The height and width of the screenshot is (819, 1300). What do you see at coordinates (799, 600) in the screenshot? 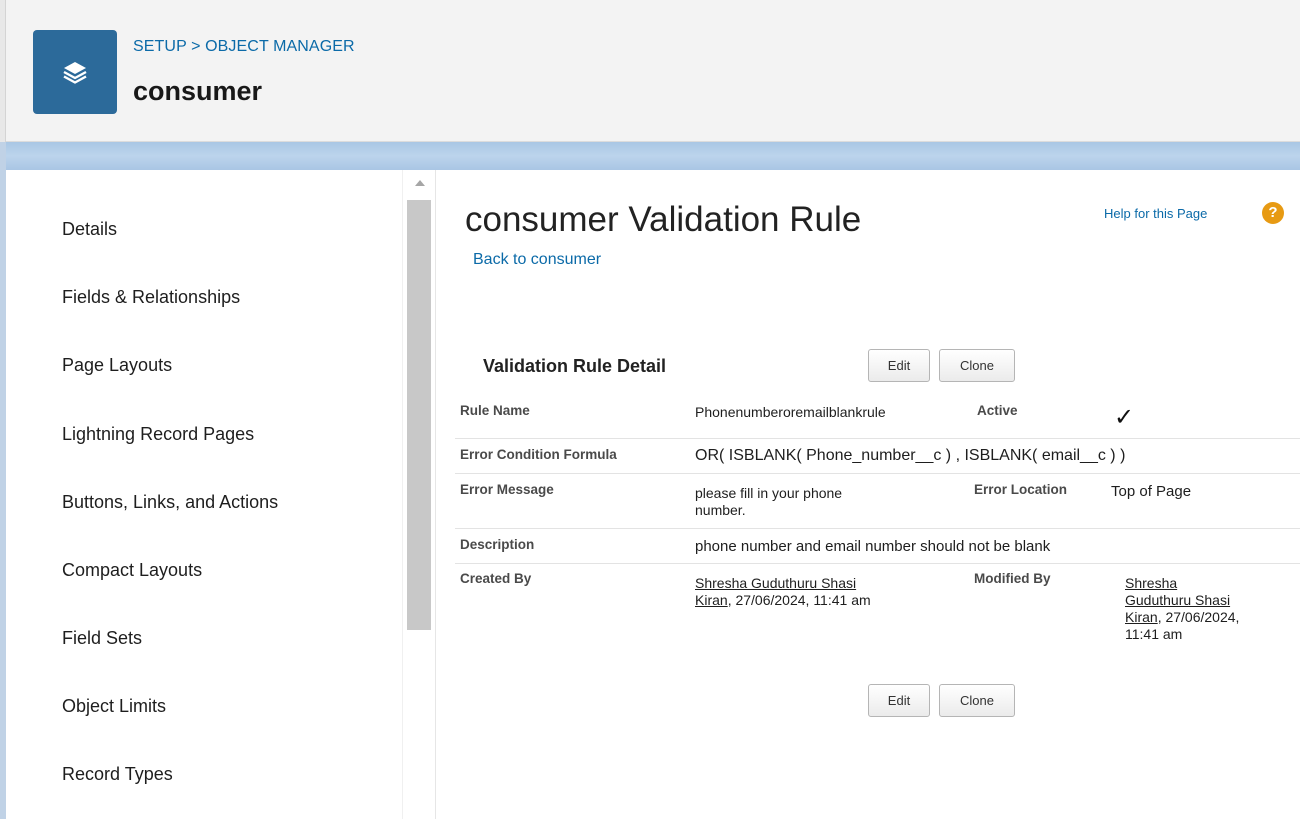
I see `created-by-date: , 27/06/2024, 11:41 am` at bounding box center [799, 600].